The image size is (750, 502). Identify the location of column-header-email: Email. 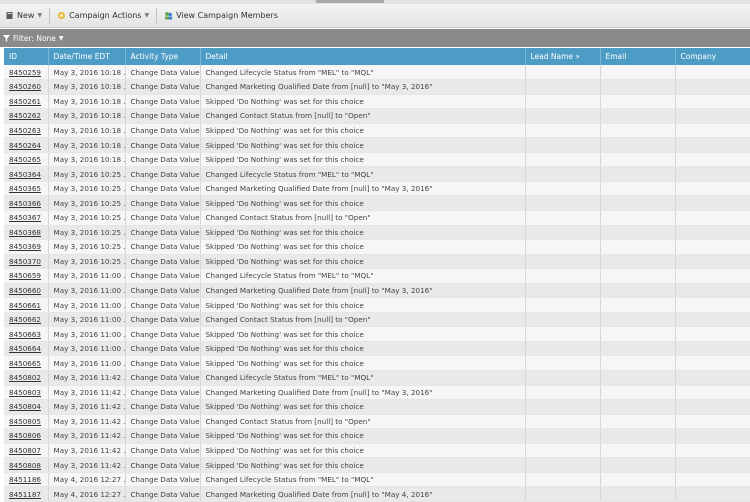
(638, 56).